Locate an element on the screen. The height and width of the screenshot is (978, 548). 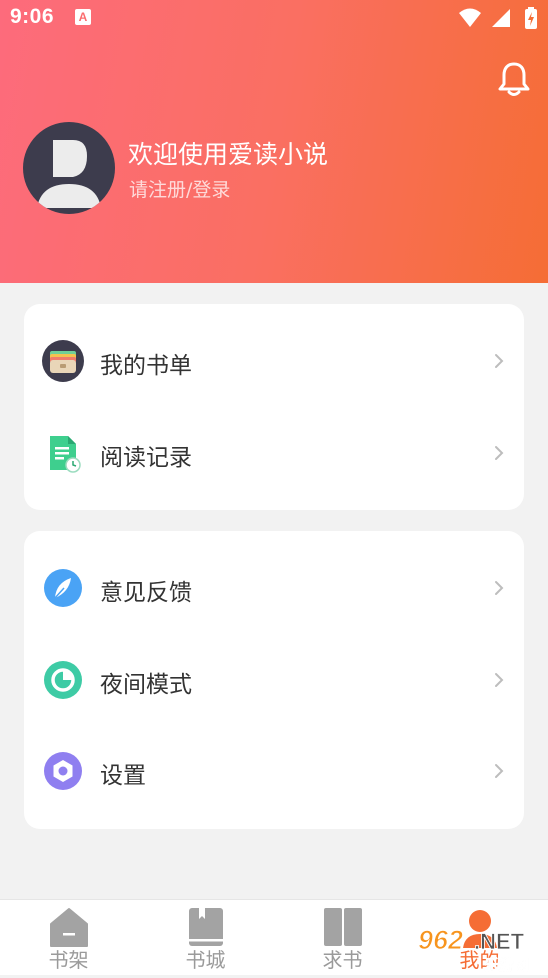
status-time: 9:06 is located at coordinates (32, 16).